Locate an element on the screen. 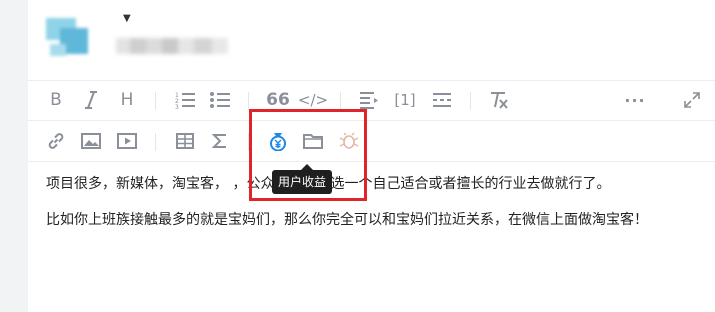 This screenshot has width=715, height=312. indent-button is located at coordinates (369, 100).